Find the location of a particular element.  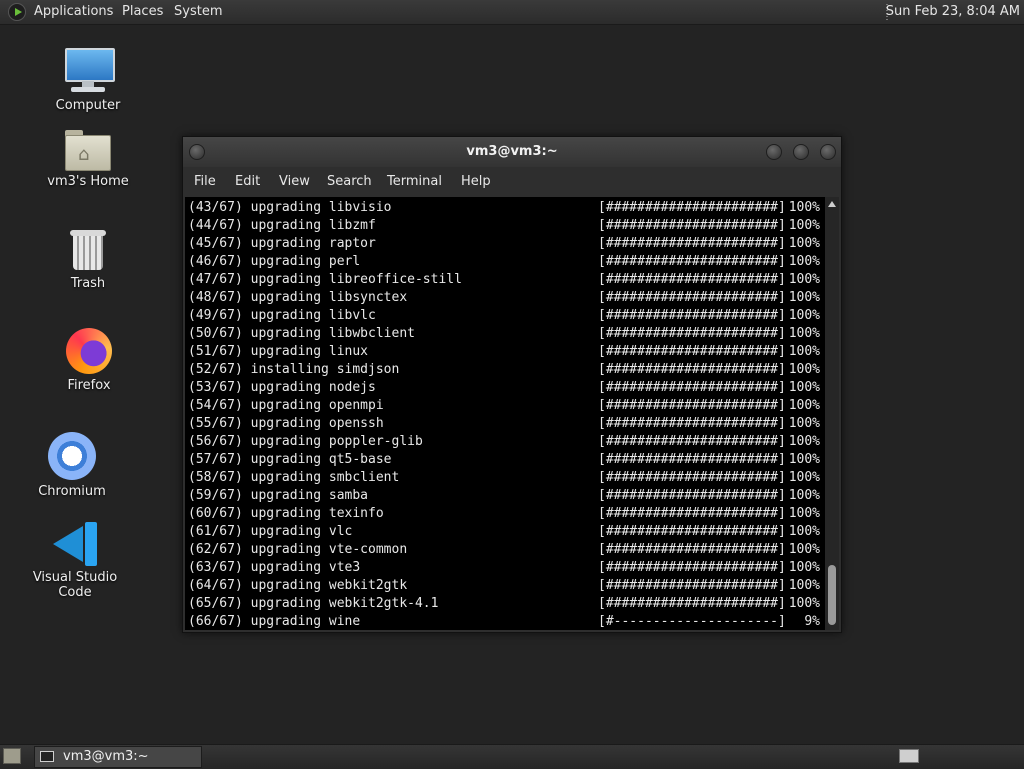

terminal-line-text: (46/67) upgrading perl is located at coordinates (274, 261).